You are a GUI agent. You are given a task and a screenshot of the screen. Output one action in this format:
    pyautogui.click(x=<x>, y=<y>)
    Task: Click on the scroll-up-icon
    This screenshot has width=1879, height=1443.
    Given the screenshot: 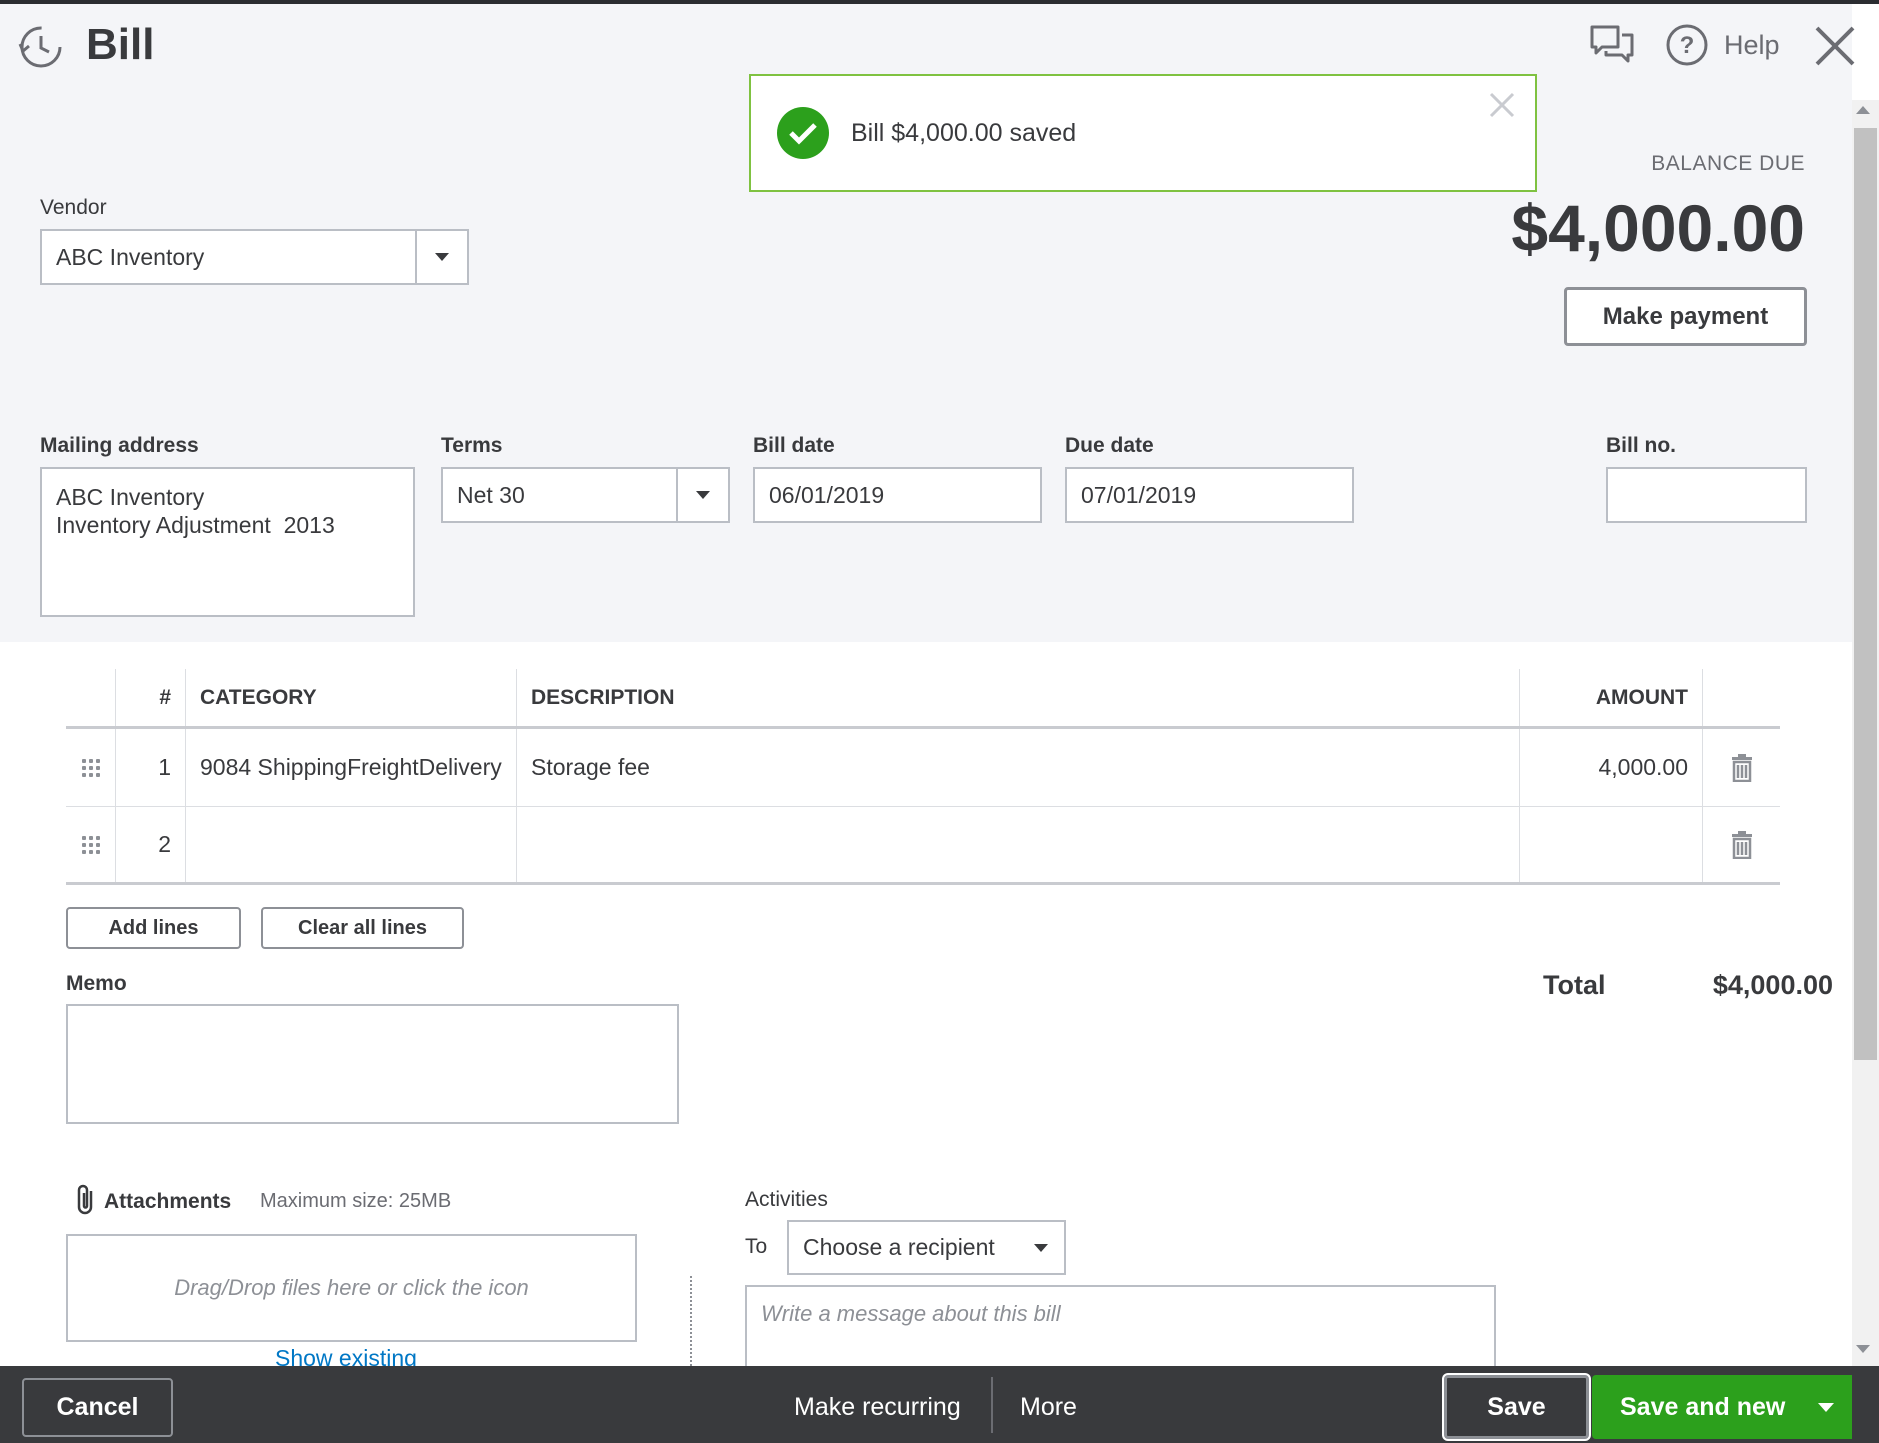 What is the action you would take?
    pyautogui.click(x=1863, y=110)
    